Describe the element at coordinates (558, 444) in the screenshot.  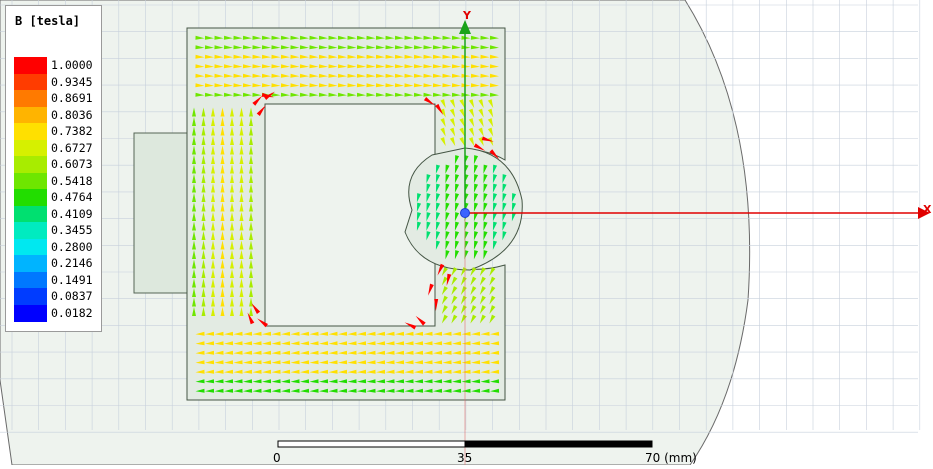
I see `scale-bar-black` at that location.